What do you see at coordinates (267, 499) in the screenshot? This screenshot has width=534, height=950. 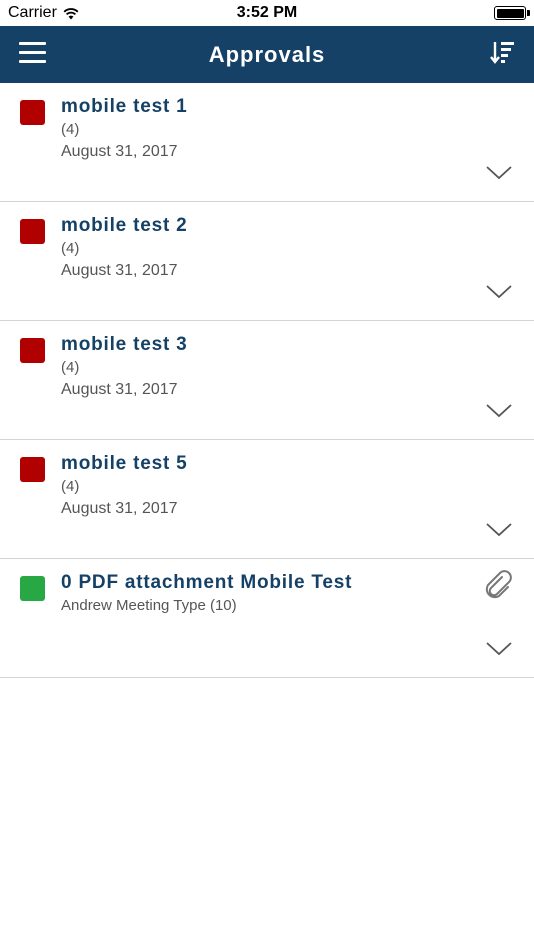 I see `list-item: mobile test 5 (4) August 31, 2017` at bounding box center [267, 499].